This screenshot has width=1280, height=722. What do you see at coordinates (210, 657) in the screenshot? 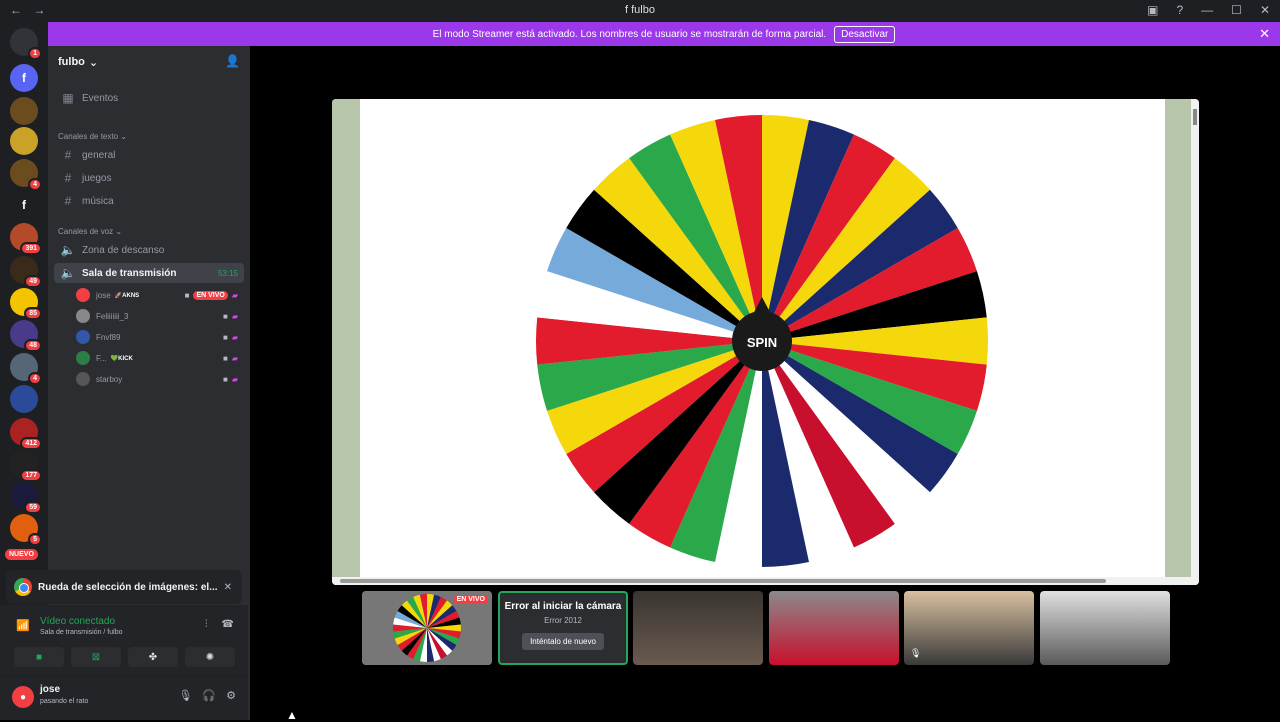
I see `soundboard-button: ✺` at bounding box center [210, 657].